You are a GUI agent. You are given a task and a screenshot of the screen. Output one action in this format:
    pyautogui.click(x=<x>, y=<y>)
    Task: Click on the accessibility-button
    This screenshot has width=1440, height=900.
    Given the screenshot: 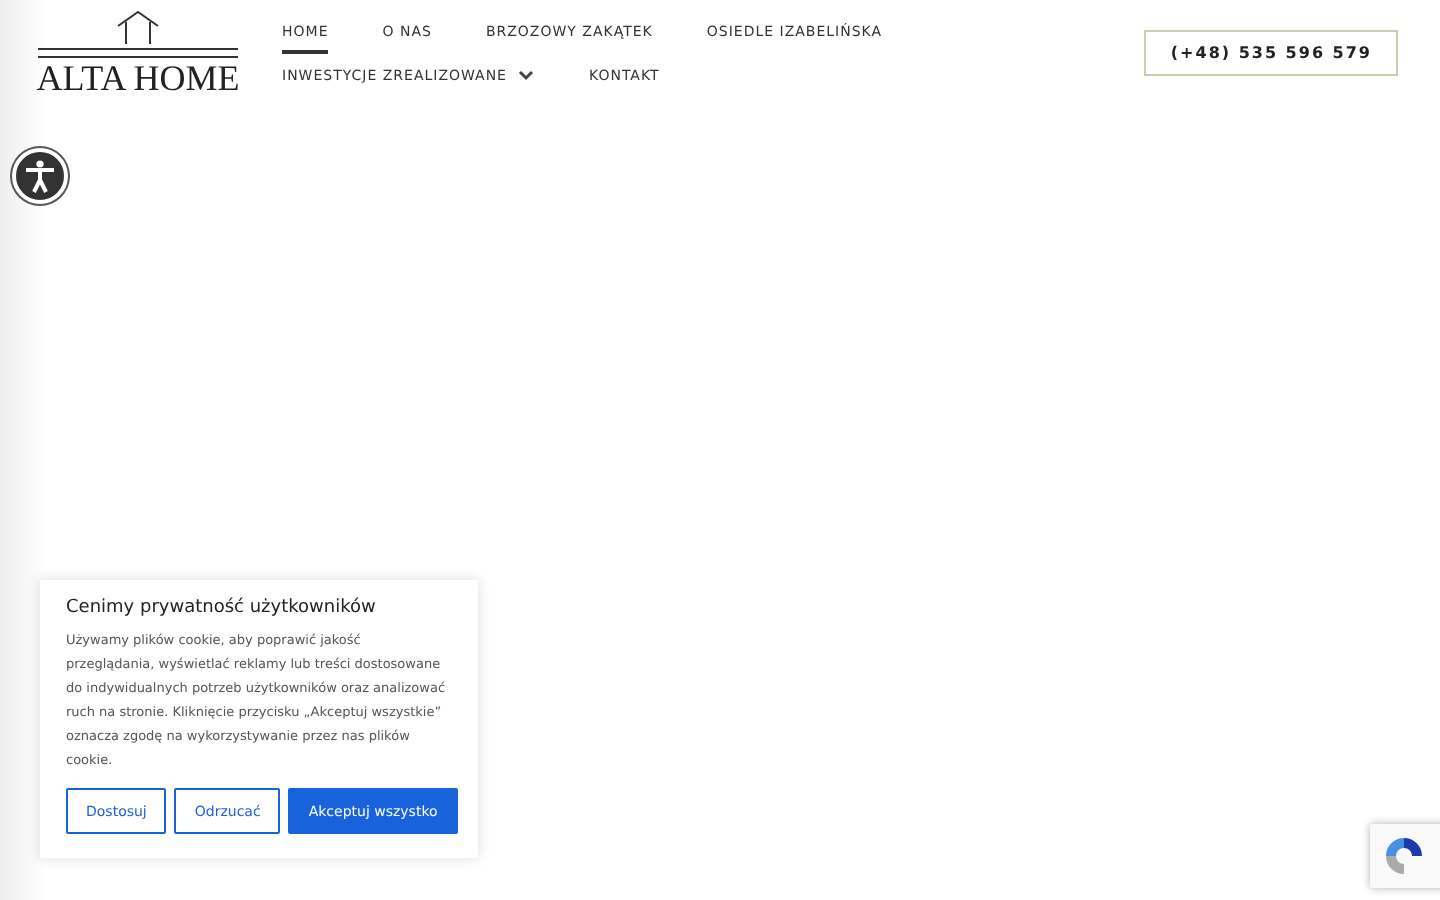 What is the action you would take?
    pyautogui.click(x=40, y=176)
    